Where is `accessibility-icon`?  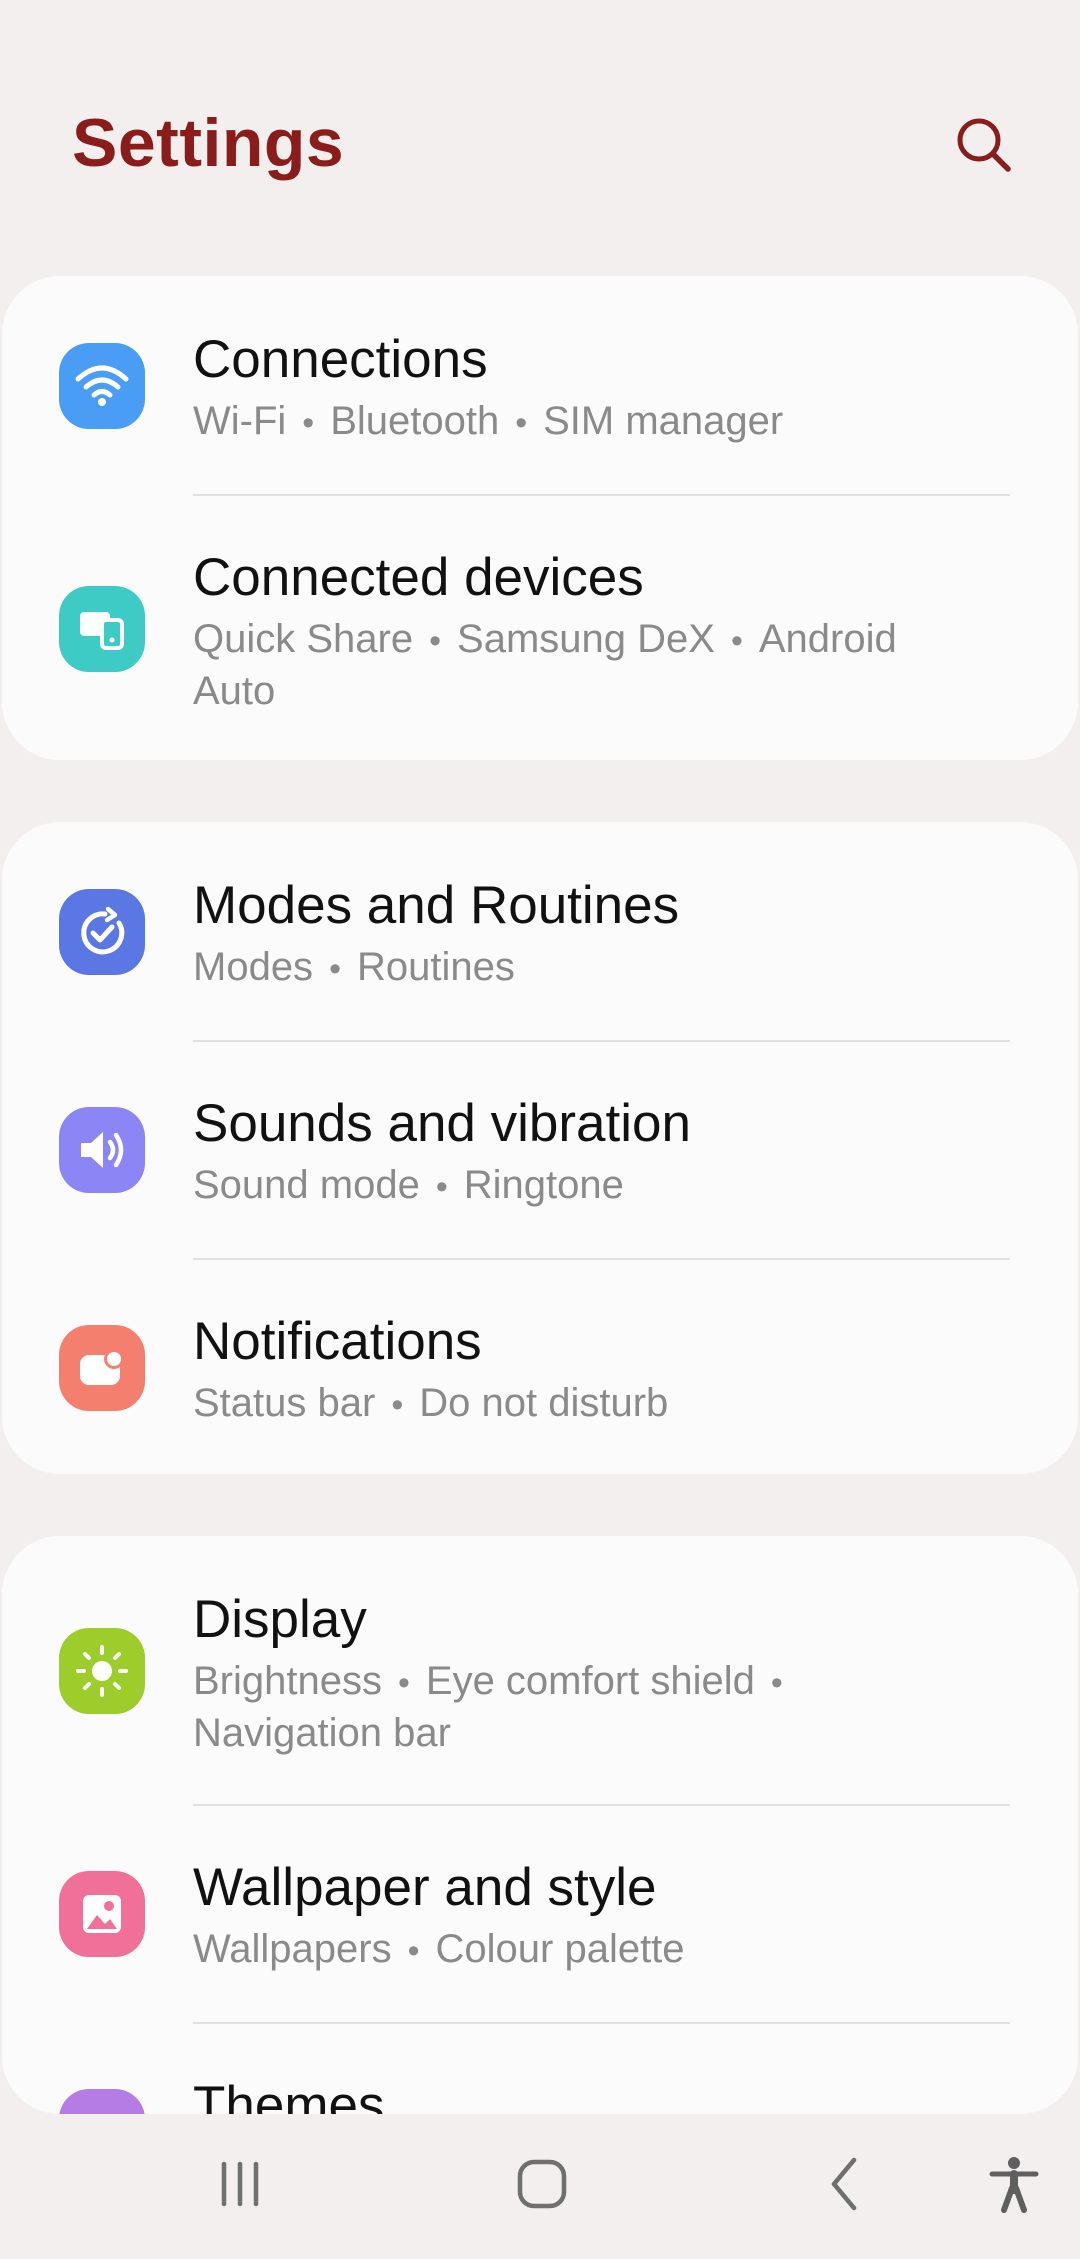 accessibility-icon is located at coordinates (1014, 2185).